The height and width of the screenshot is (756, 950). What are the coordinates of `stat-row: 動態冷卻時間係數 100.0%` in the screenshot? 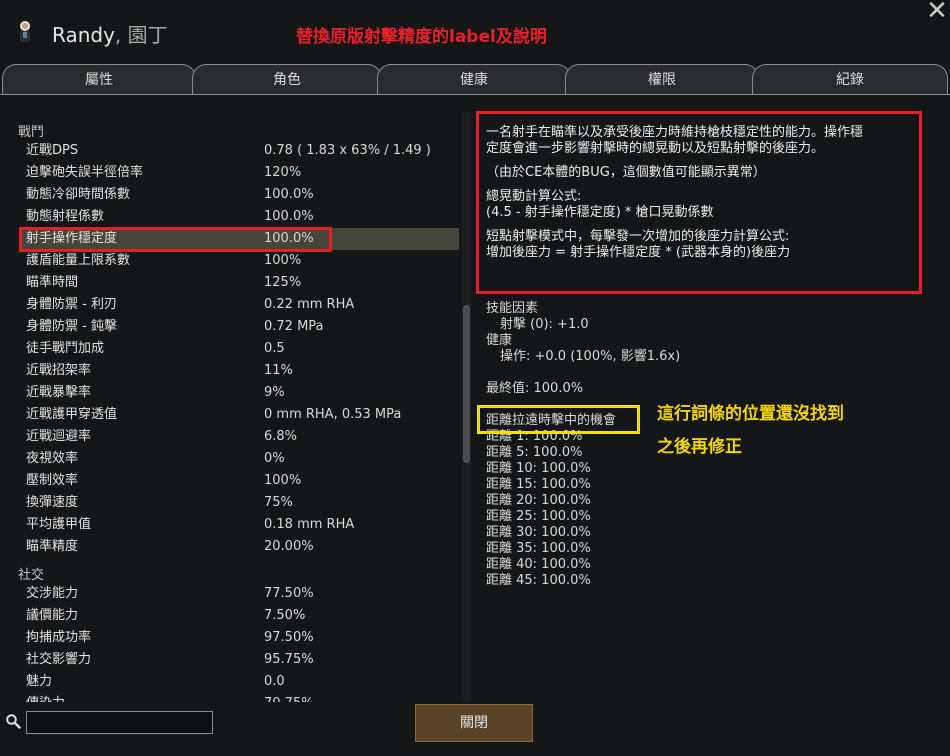 It's located at (240, 195).